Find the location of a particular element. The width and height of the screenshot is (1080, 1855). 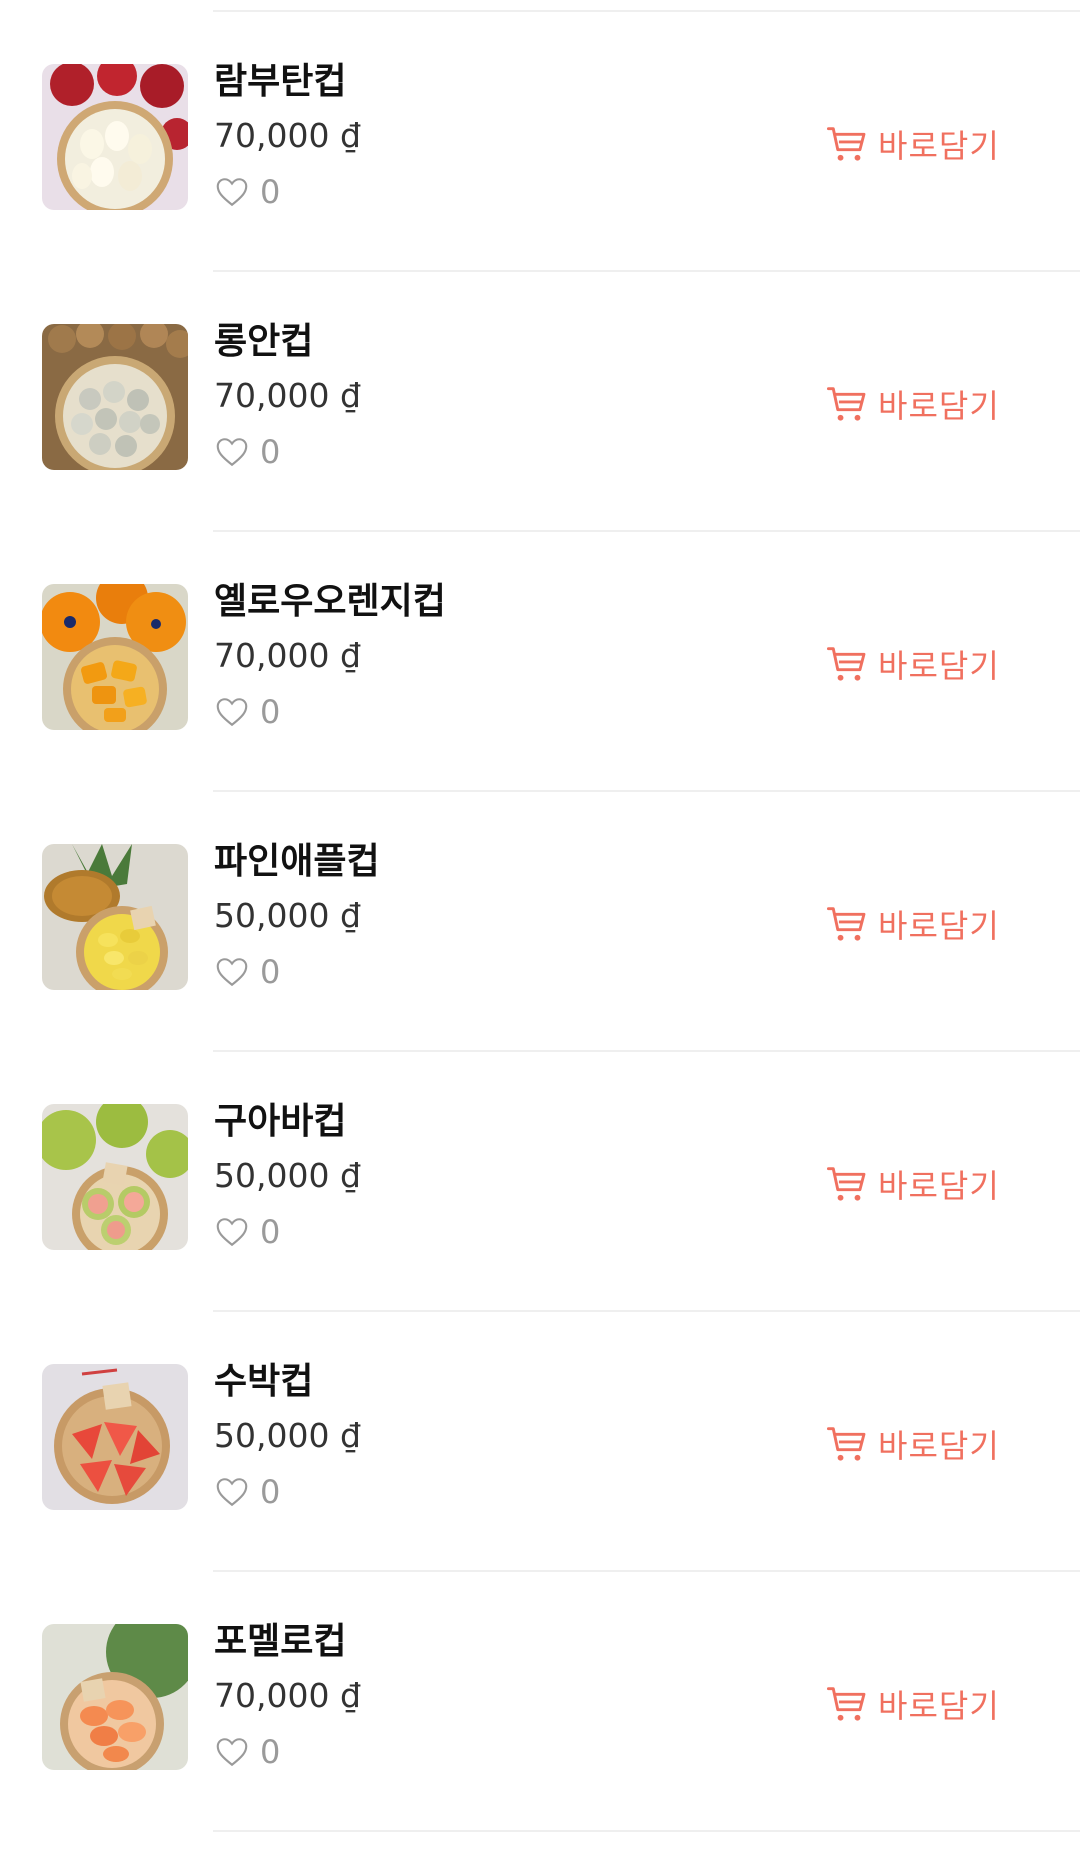

product-item: 포멜로컵 70,000 ₫ 0 바로담기 is located at coordinates (540, 1702).